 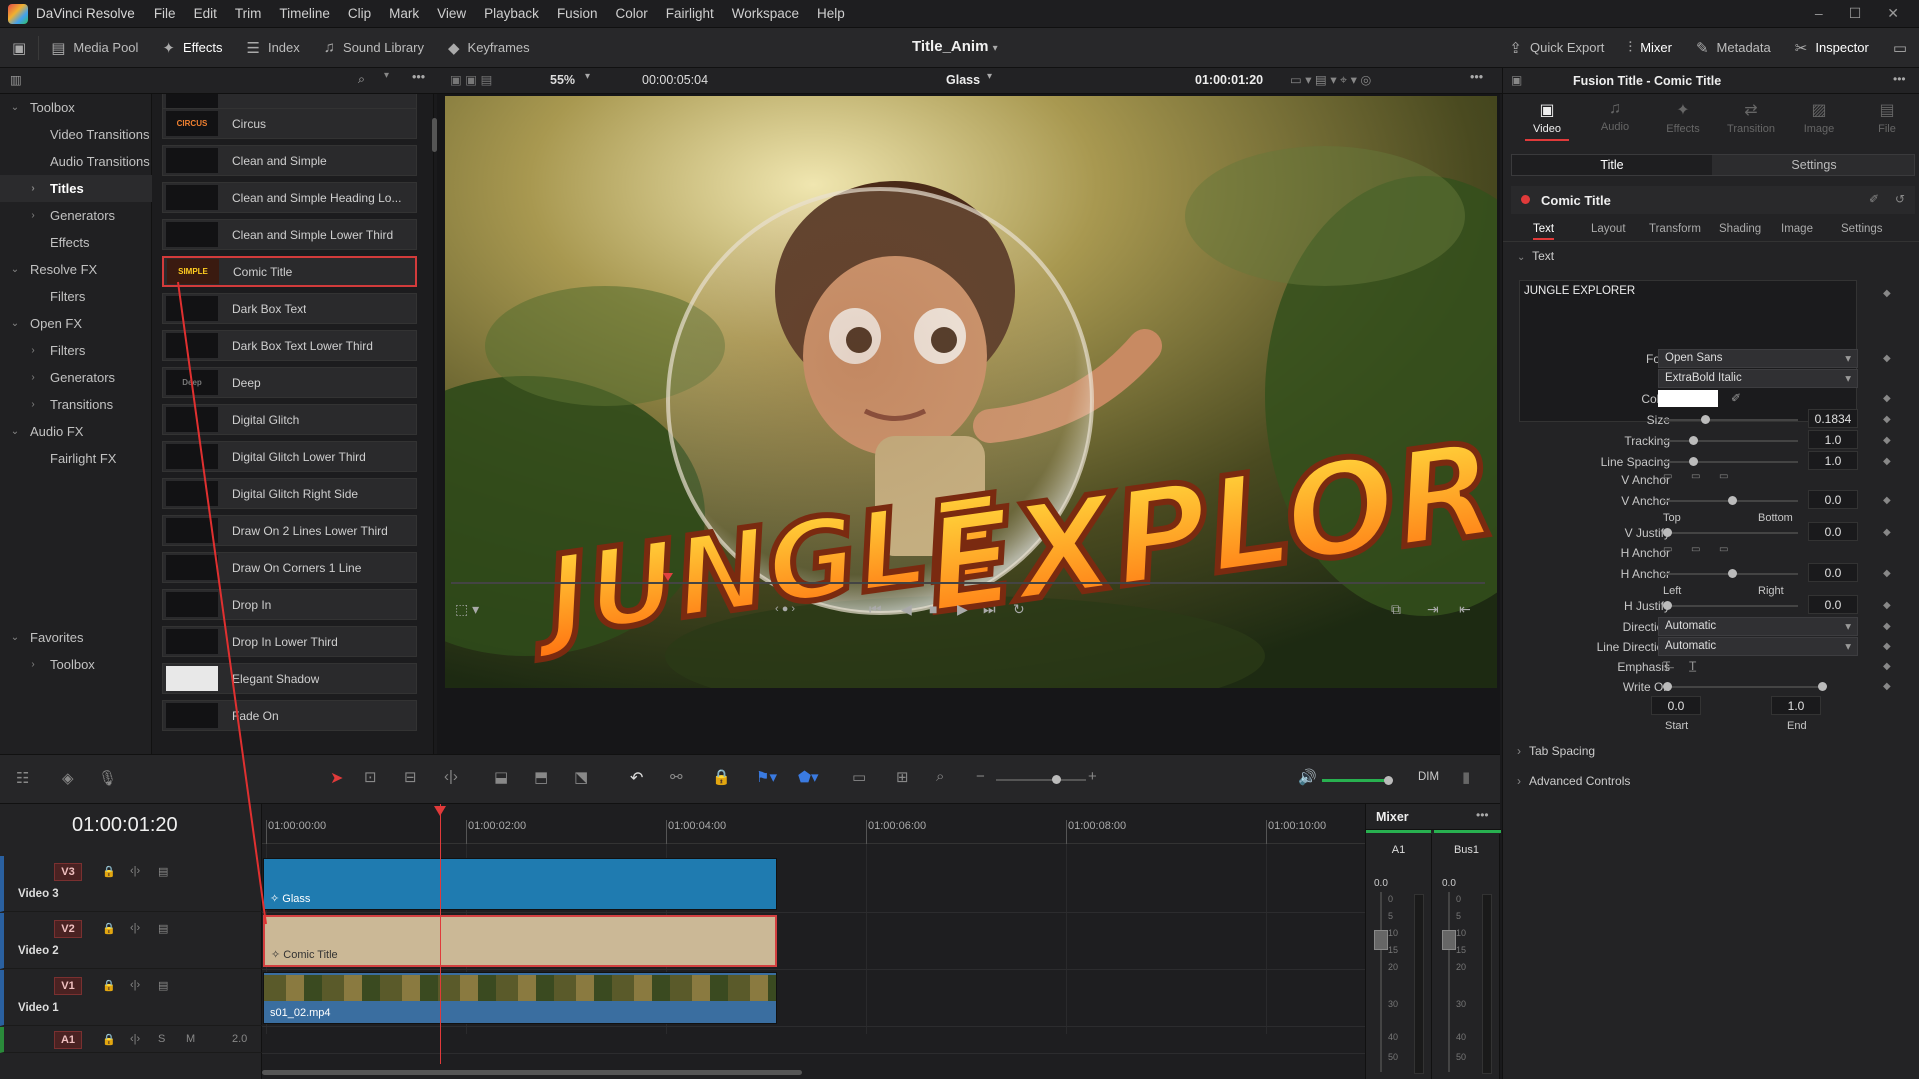 I want to click on direction-dropdown: Automatic, so click(x=1758, y=626).